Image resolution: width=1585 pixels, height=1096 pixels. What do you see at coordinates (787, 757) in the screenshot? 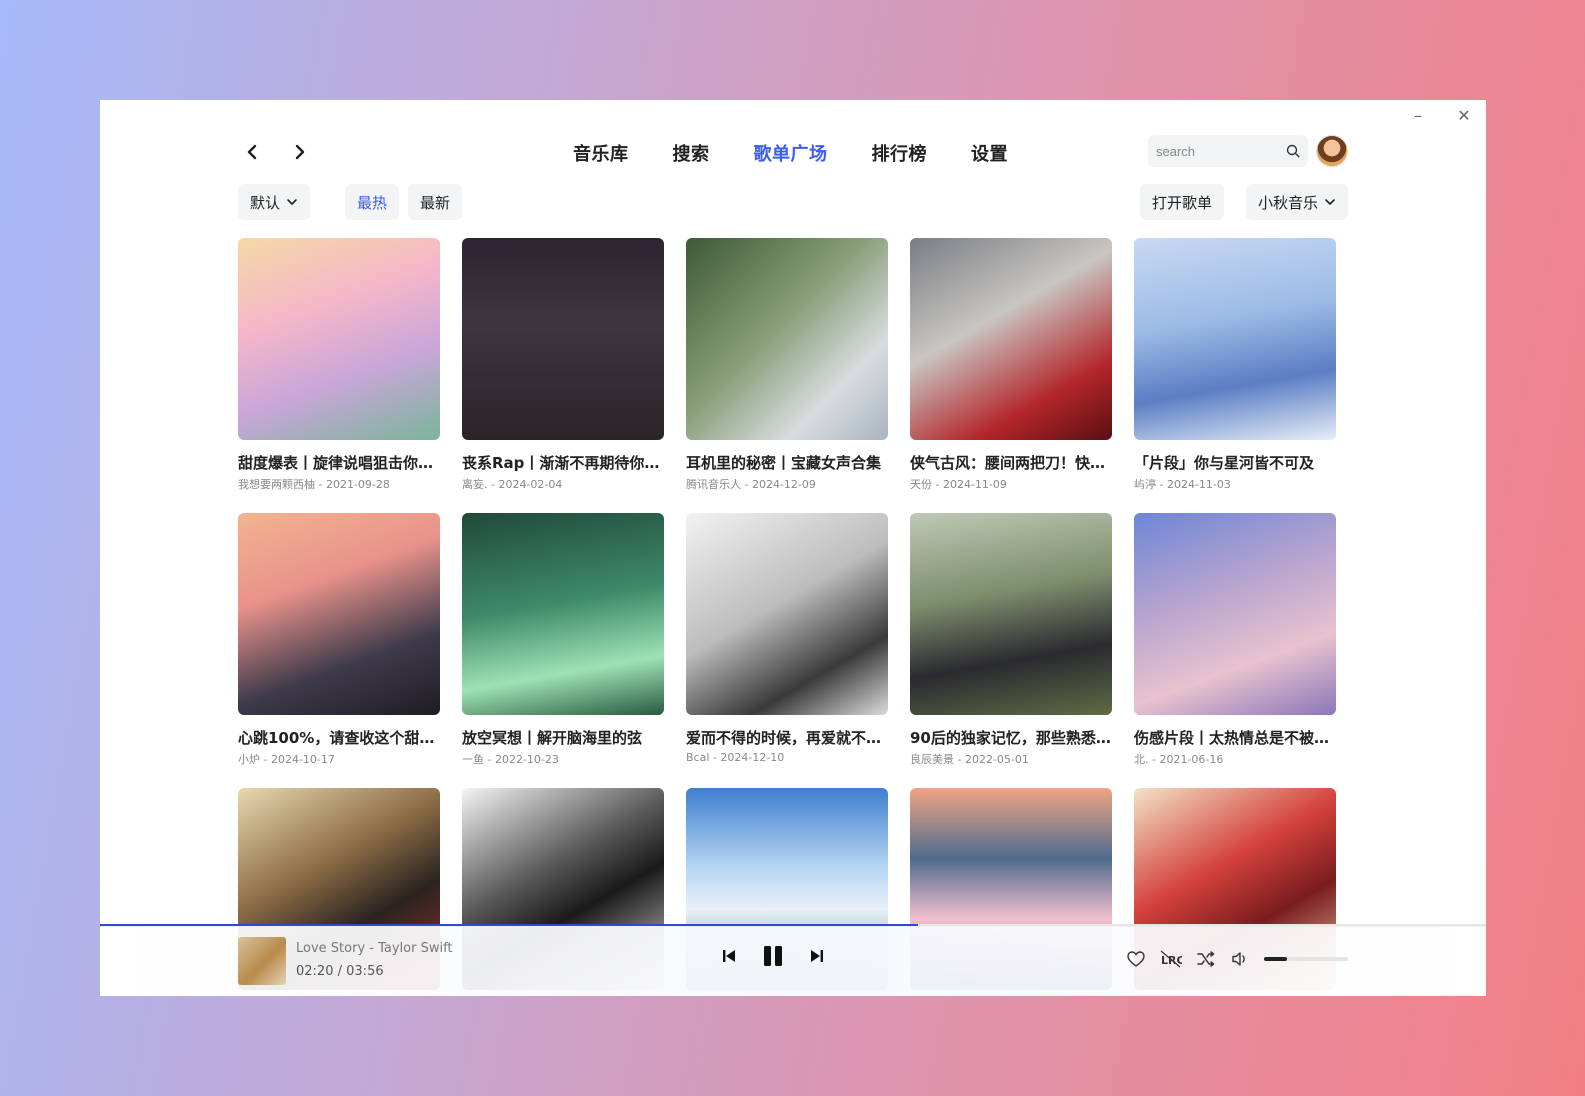
I see `playlist-meta: Bcal - 2024-12-10` at bounding box center [787, 757].